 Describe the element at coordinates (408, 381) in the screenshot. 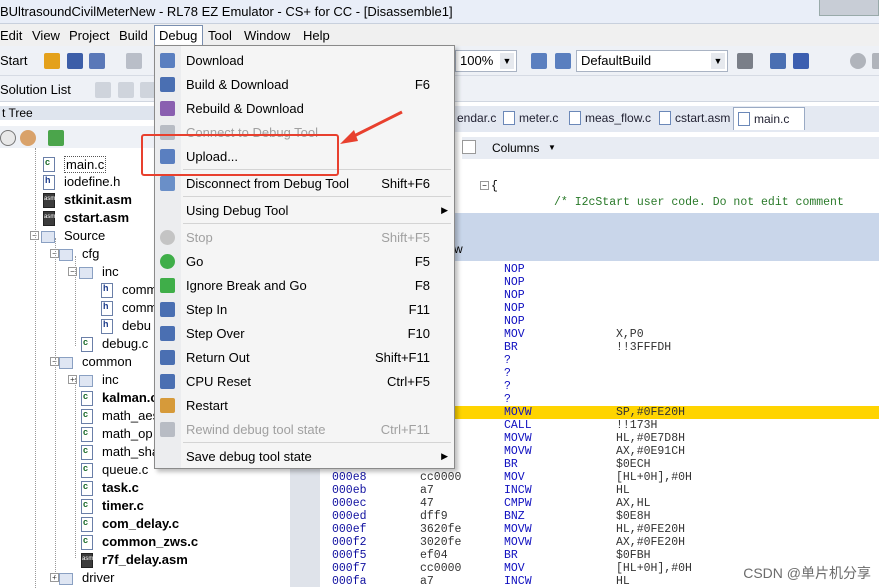

I see `menu-item-shortcut: Ctrl+F5` at that location.